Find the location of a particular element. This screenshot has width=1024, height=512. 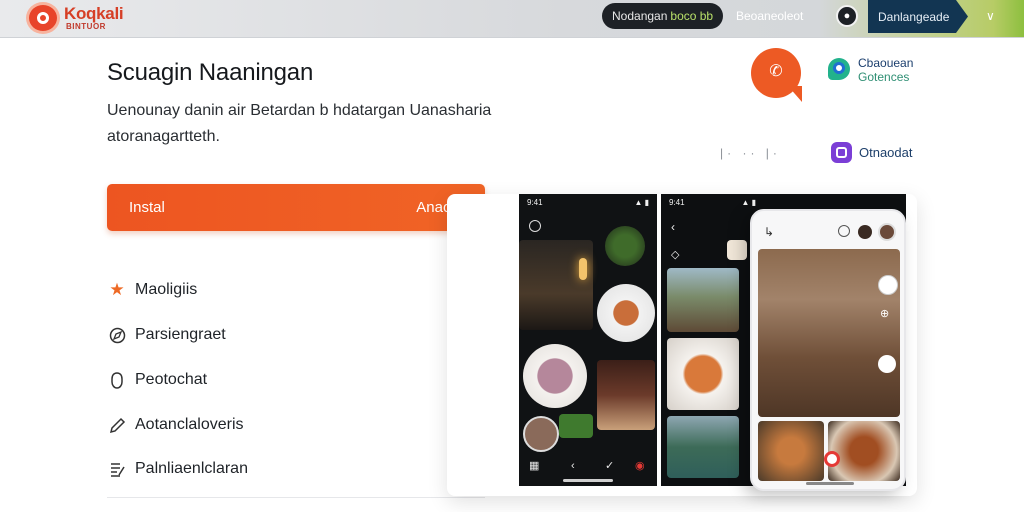

home-icon: ▦ is located at coordinates (534, 465).